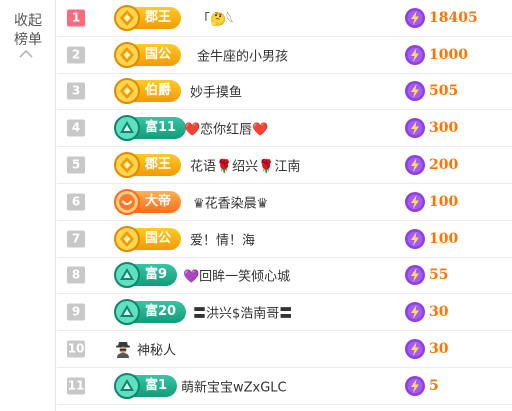 The width and height of the screenshot is (512, 411). I want to click on score-value: 5, so click(434, 385).